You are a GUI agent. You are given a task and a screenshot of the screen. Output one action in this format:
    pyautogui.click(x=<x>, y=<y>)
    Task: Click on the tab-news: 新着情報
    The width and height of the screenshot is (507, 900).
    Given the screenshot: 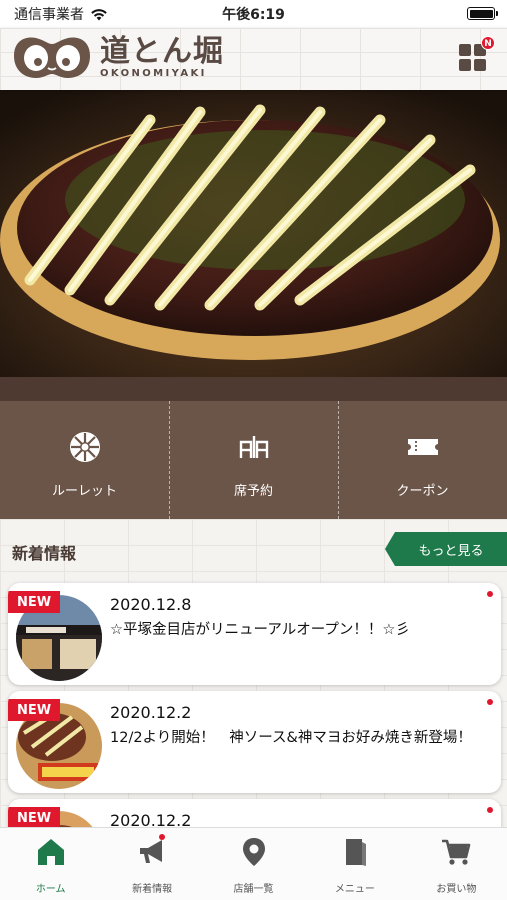 What is the action you would take?
    pyautogui.click(x=151, y=864)
    